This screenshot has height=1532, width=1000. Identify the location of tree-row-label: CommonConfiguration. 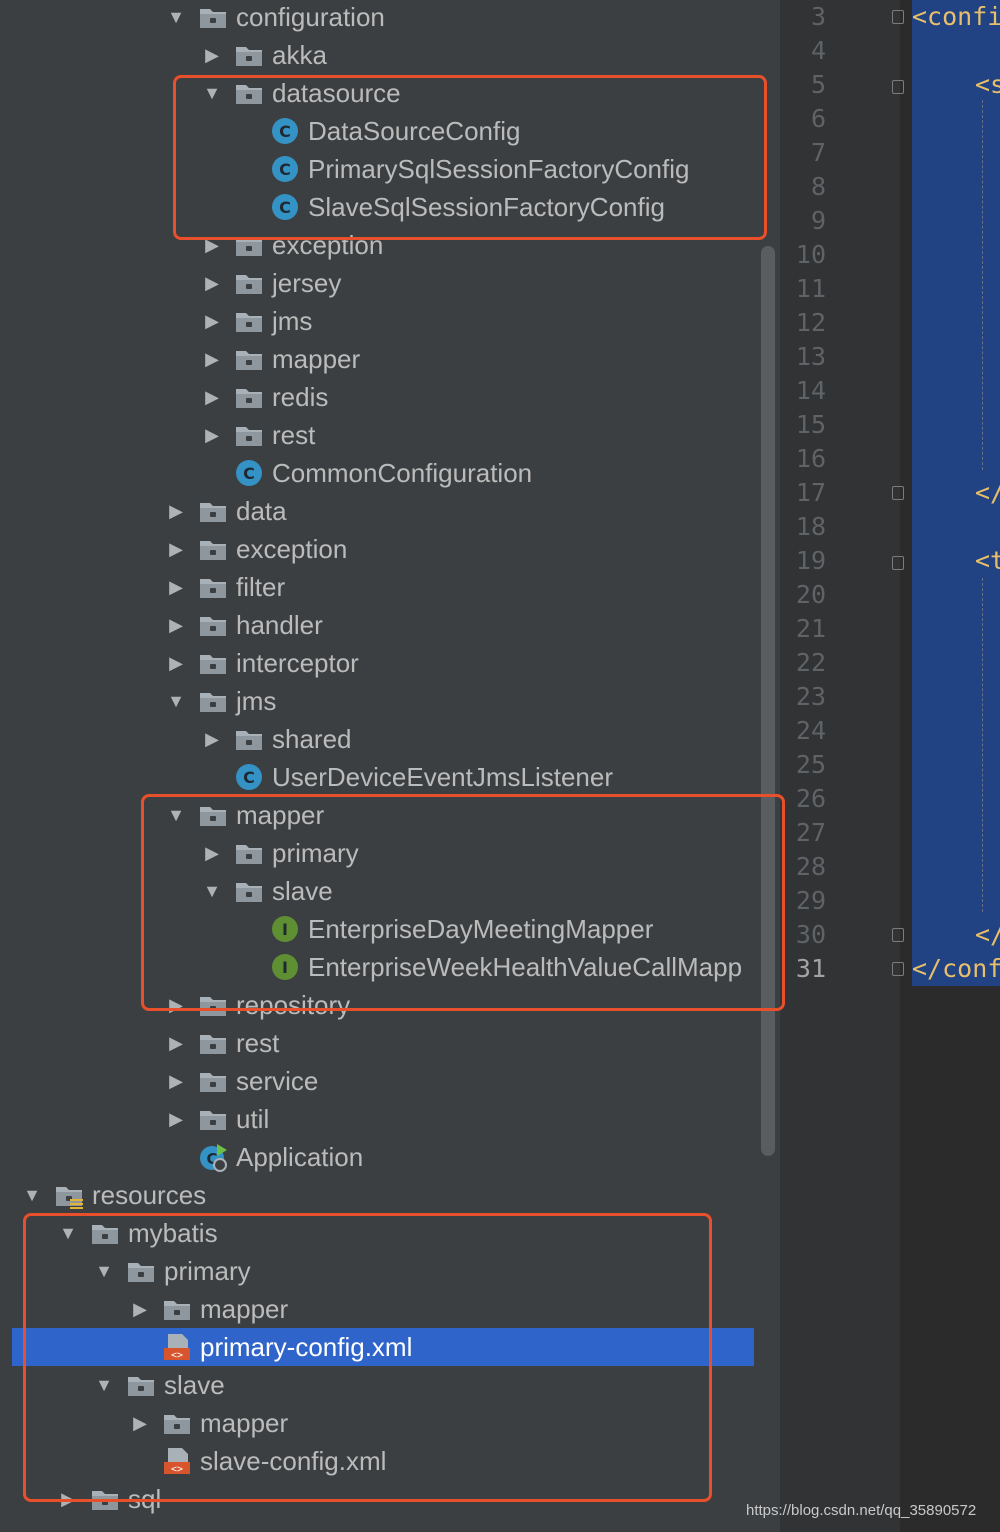
(402, 473).